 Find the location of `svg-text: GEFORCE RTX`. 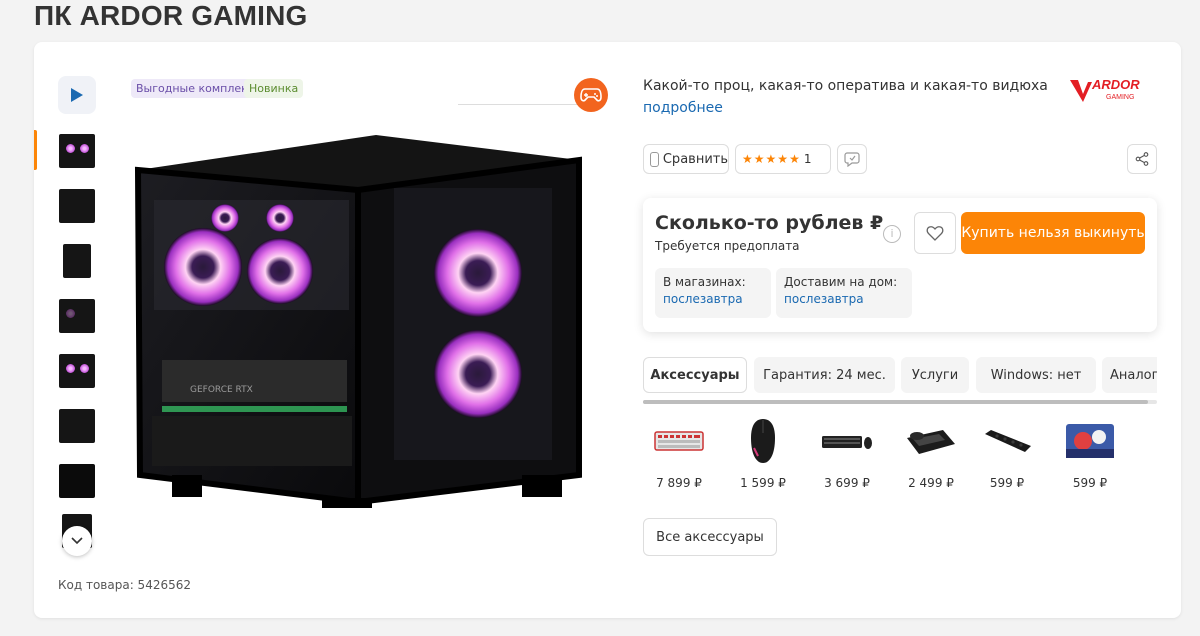

svg-text: GEFORCE RTX is located at coordinates (221, 390).